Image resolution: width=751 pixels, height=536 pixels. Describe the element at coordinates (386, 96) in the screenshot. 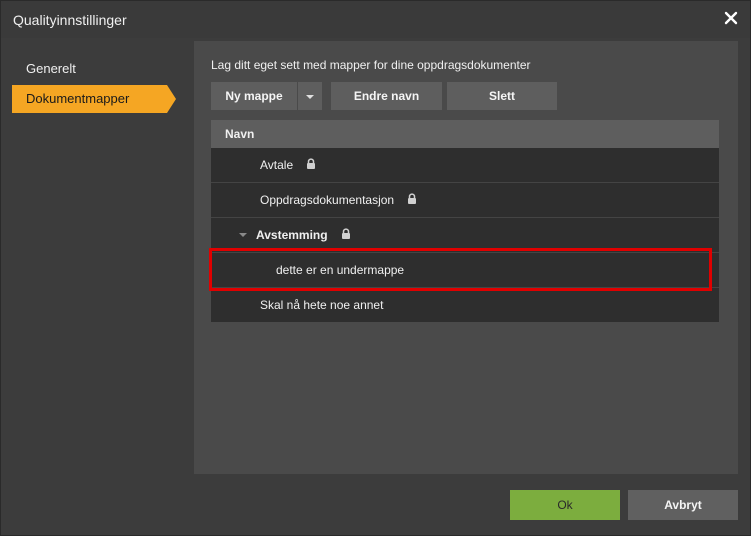

I see `rename-button: Endre navn` at that location.